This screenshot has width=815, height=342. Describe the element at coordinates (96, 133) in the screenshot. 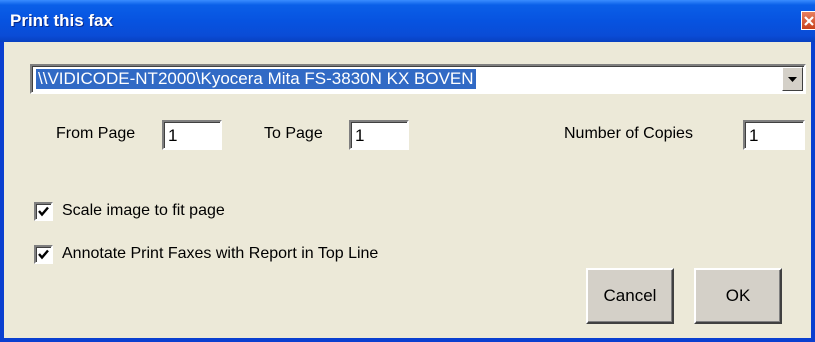

I see `from-page-label: From Page` at that location.